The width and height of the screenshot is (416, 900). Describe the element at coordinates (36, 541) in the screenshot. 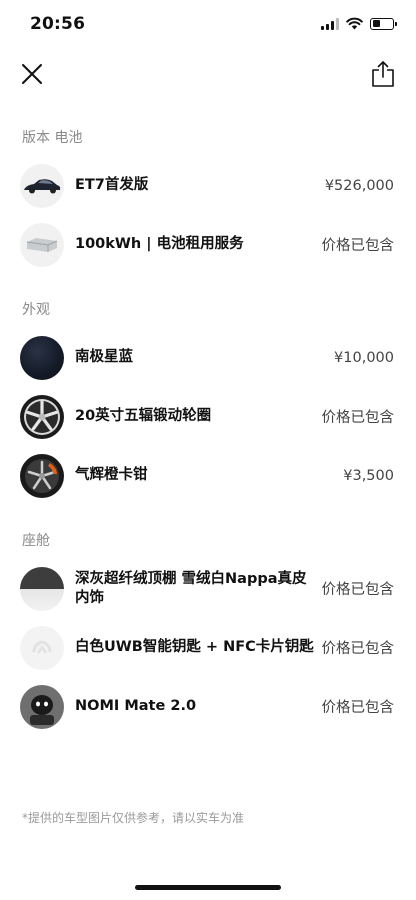

I see `section-title-cabin: 座舱` at that location.